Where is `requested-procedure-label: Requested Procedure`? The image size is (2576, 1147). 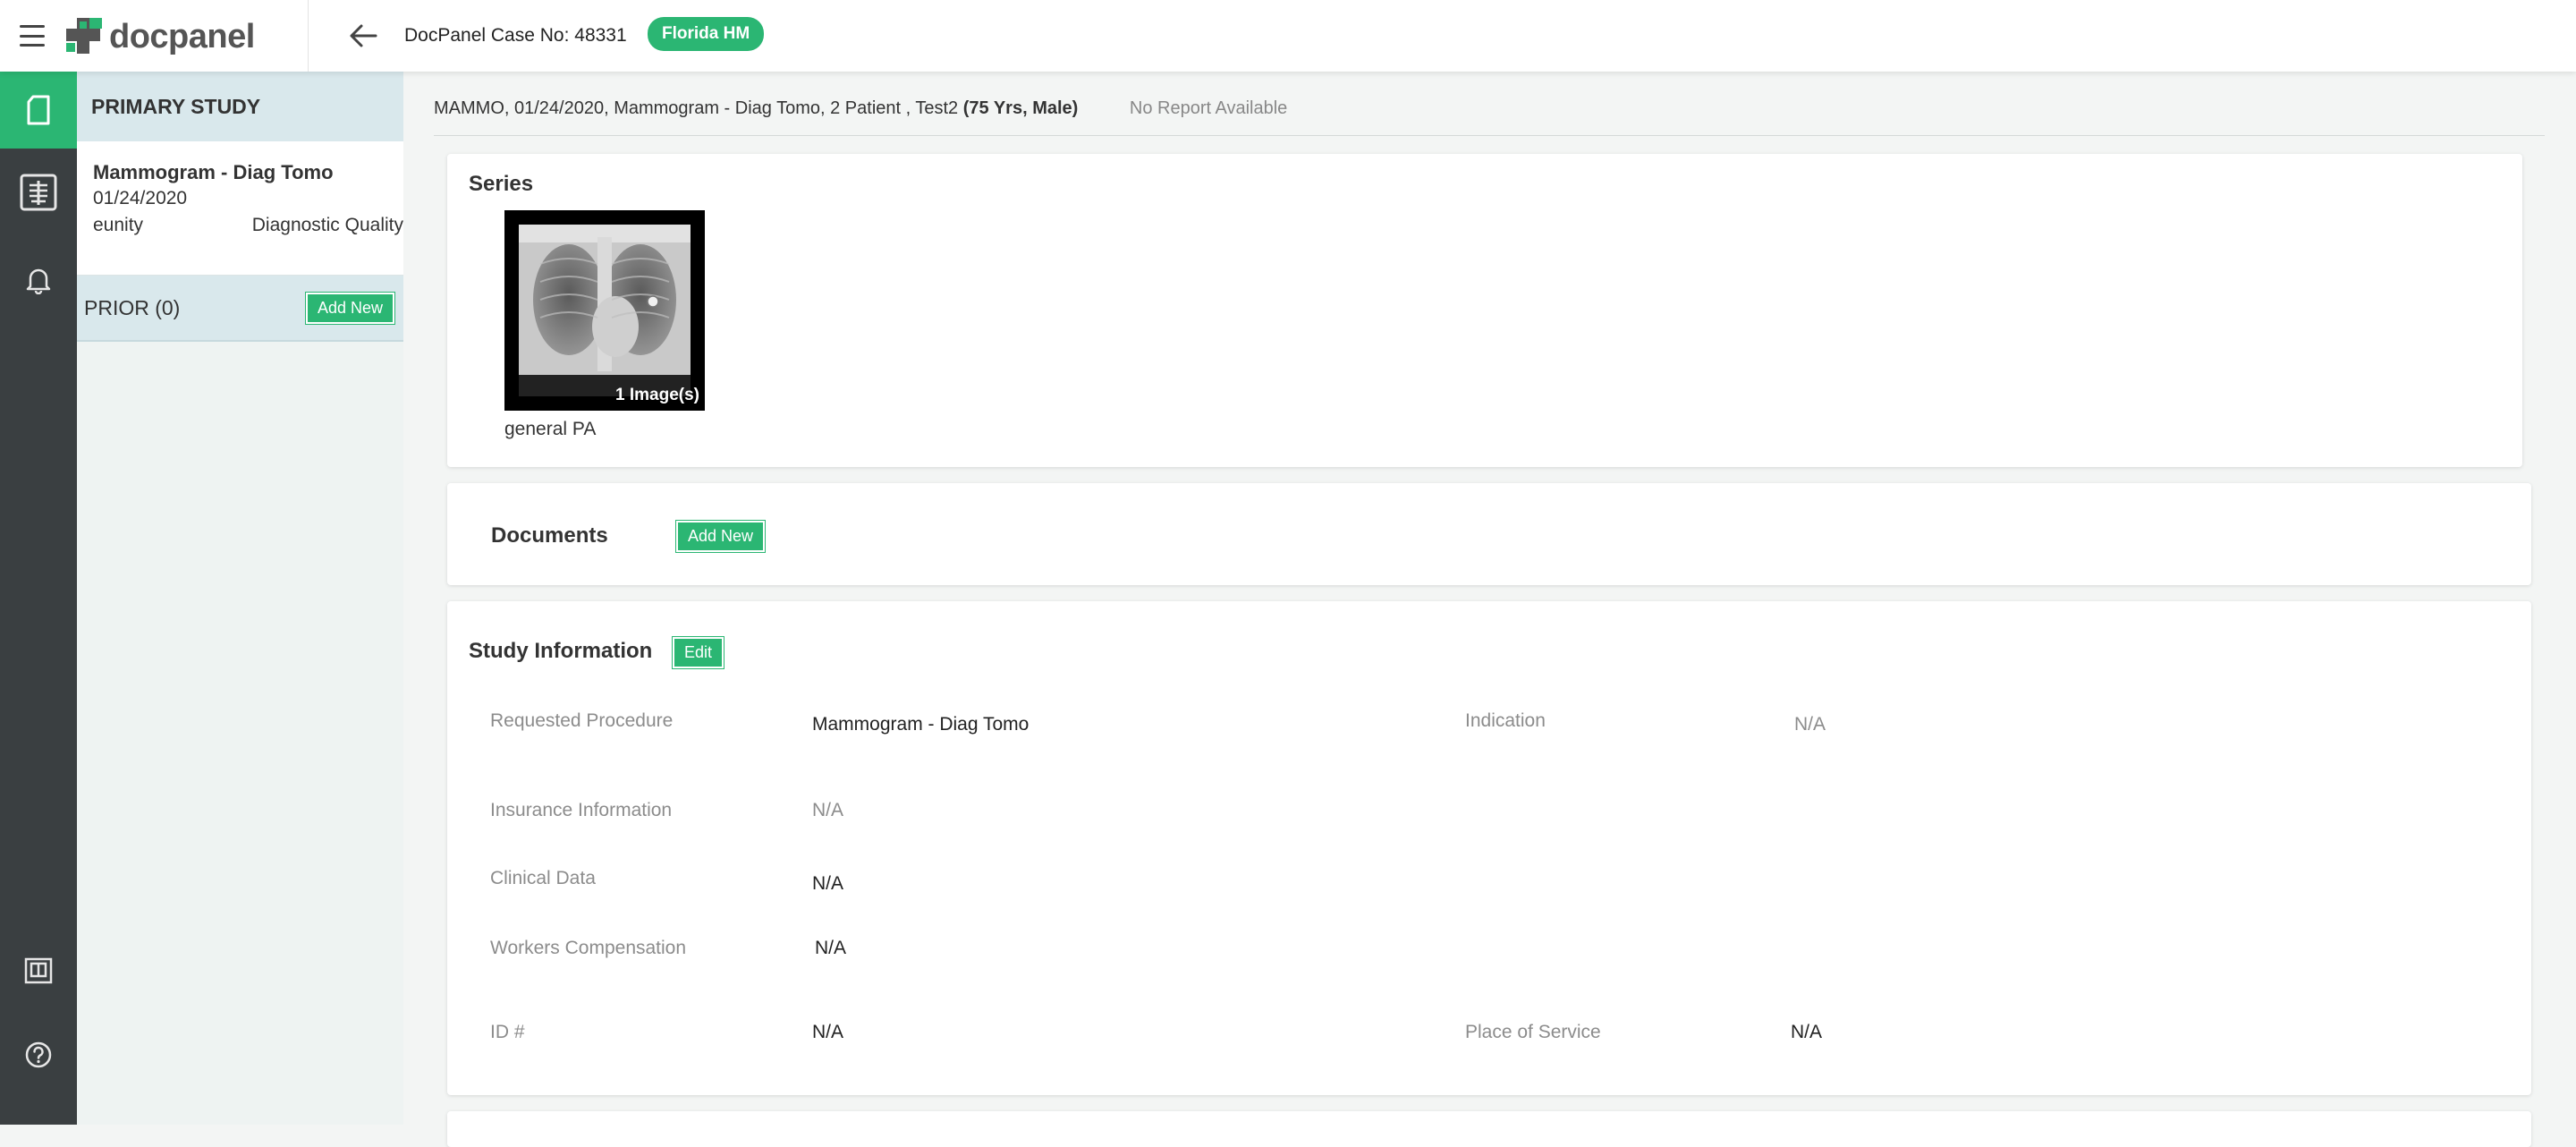 requested-procedure-label: Requested Procedure is located at coordinates (582, 720).